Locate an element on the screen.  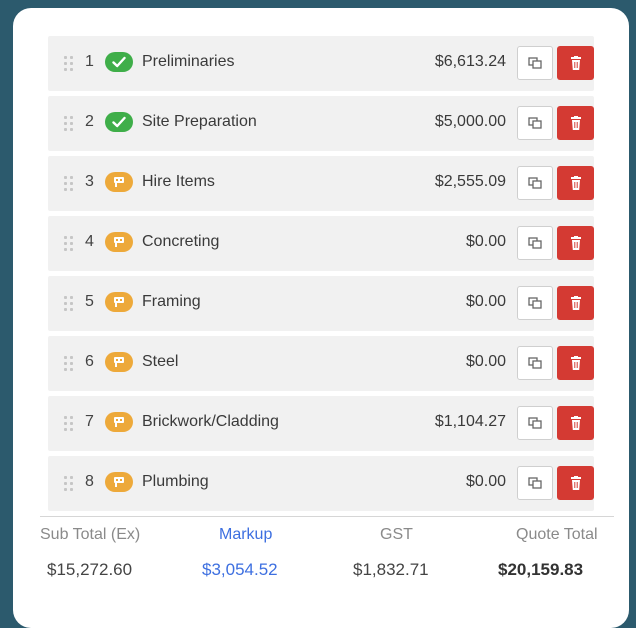
section-name: Site Preparation is located at coordinates (199, 121).